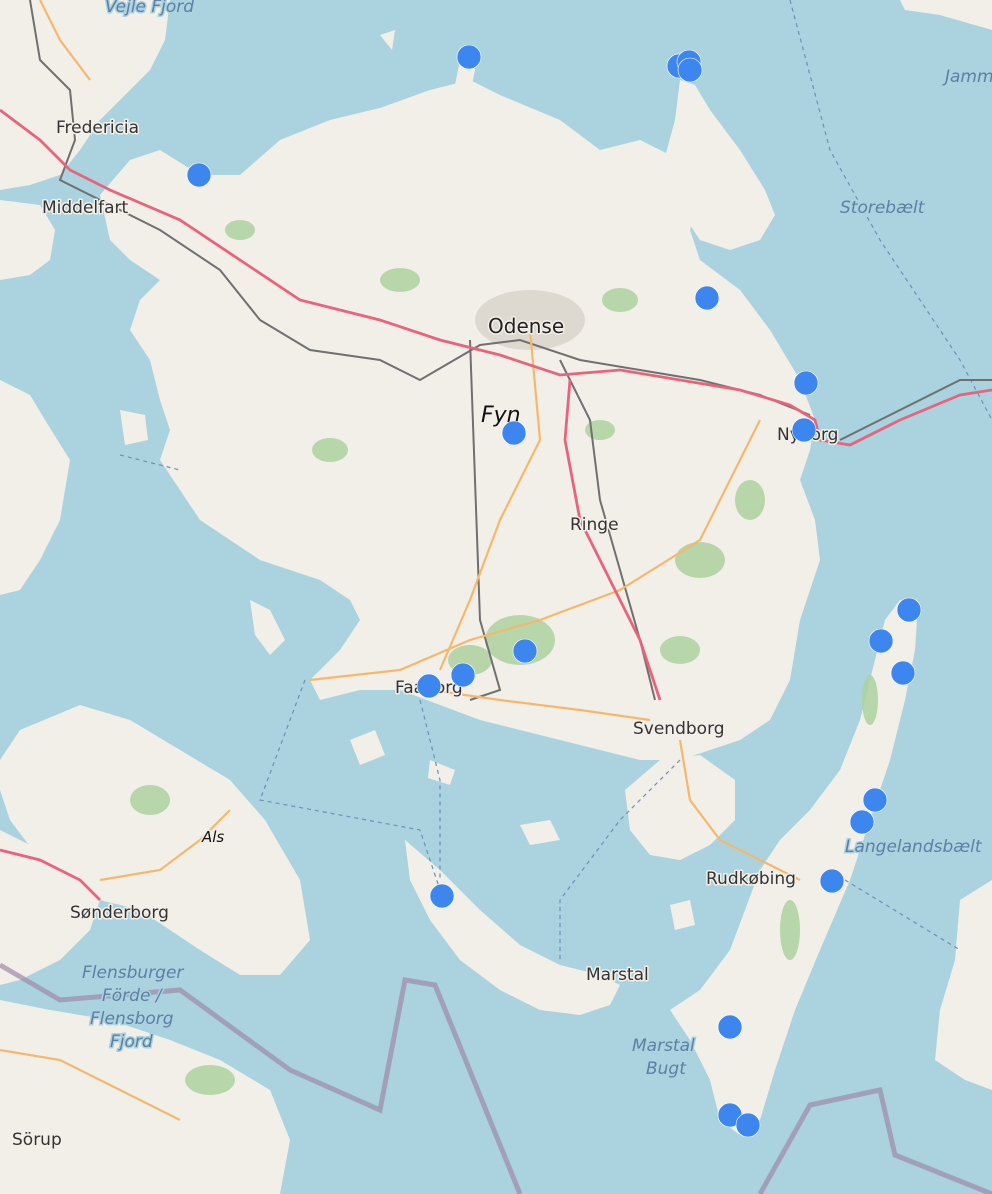  What do you see at coordinates (212, 837) in the screenshot?
I see `label-als: Als` at bounding box center [212, 837].